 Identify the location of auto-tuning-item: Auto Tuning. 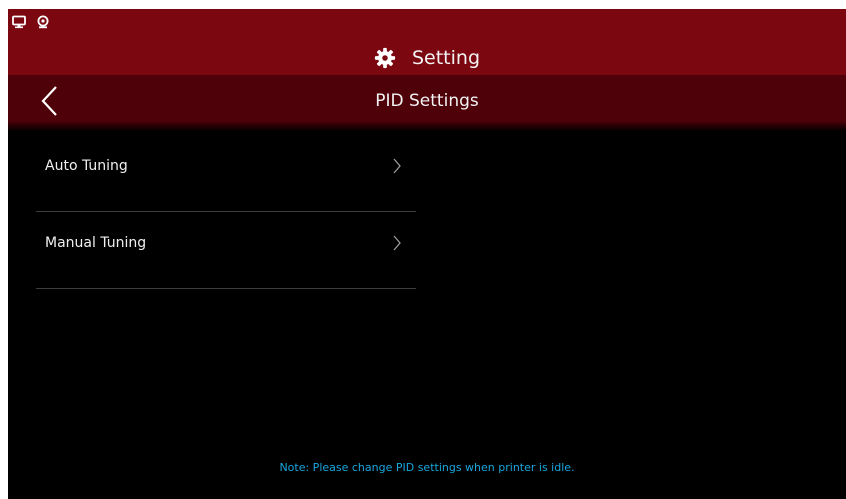
(226, 173).